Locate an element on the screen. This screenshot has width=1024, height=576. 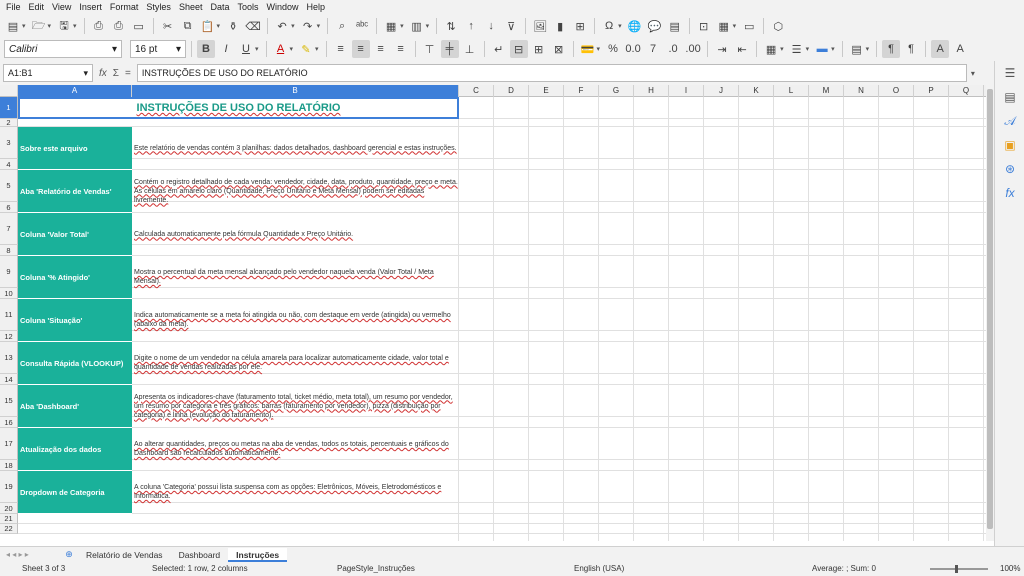
row-header-2: 2 is located at coordinates (9, 122).